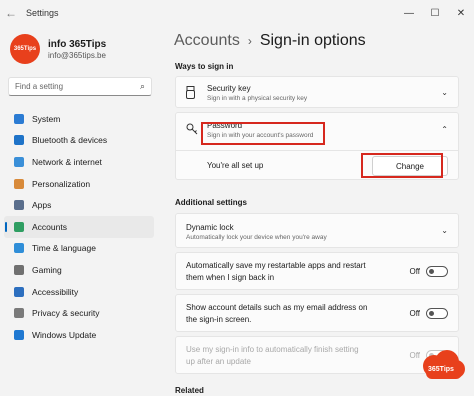 The width and height of the screenshot is (474, 396). Describe the element at coordinates (211, 202) in the screenshot. I see `section-additional-settings: Additional settings` at that location.